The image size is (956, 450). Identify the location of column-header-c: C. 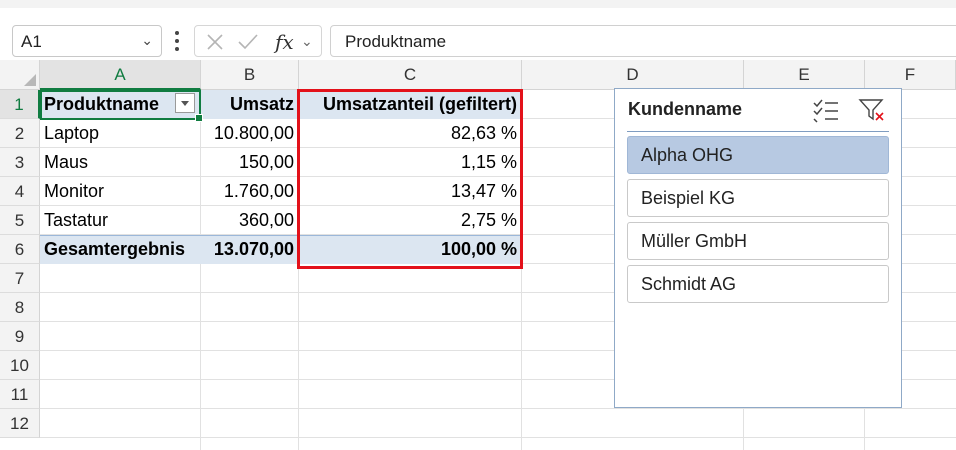
(410, 75).